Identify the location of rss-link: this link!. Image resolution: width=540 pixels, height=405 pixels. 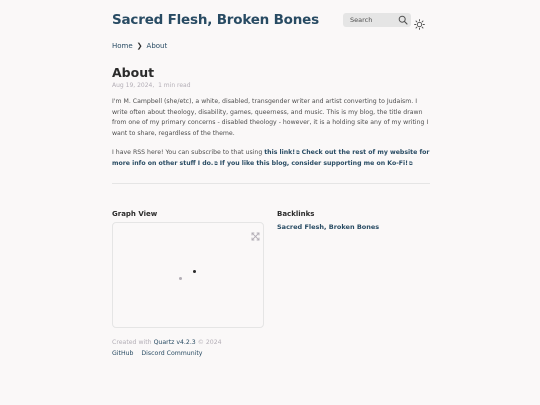
(279, 152).